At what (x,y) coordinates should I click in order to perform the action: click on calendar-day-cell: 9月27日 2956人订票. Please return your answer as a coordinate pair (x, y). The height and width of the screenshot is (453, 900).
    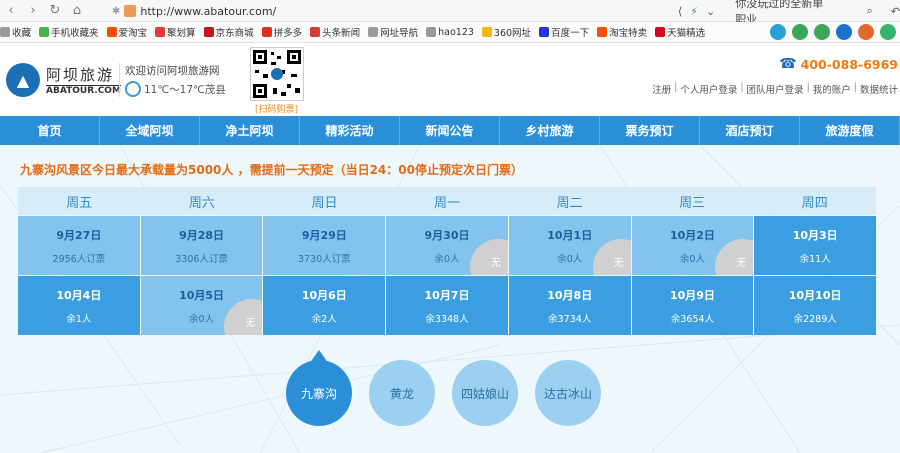
    Looking at the image, I should click on (79, 245).